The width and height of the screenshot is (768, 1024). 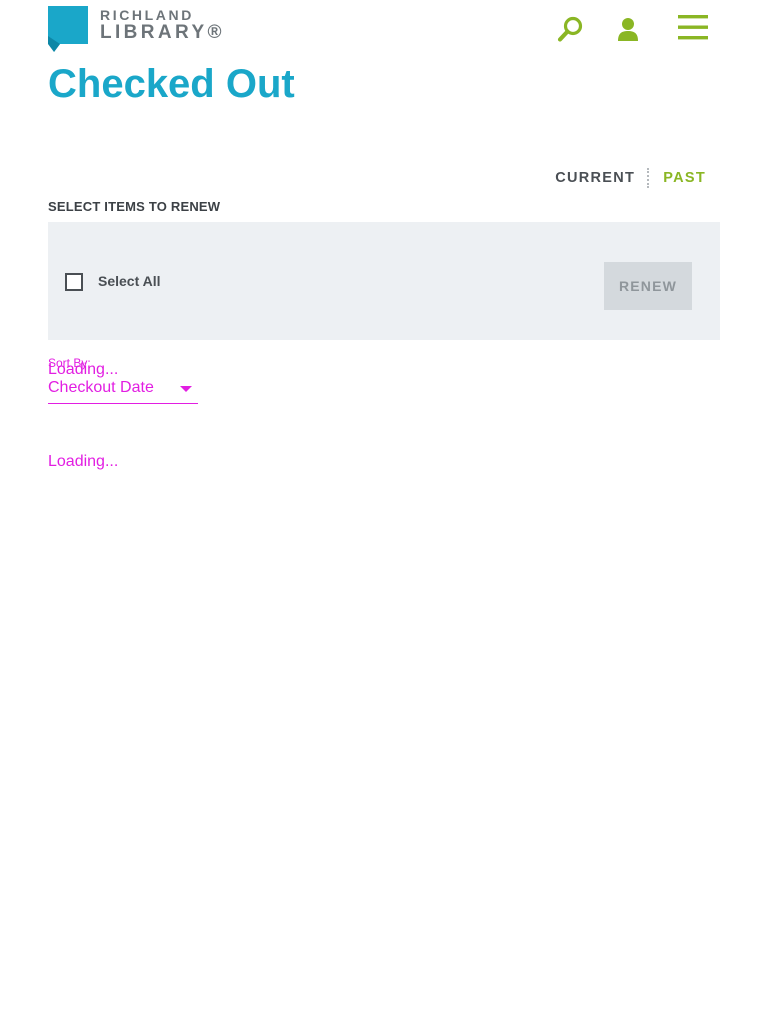 I want to click on renew-button: RENEW, so click(x=648, y=286).